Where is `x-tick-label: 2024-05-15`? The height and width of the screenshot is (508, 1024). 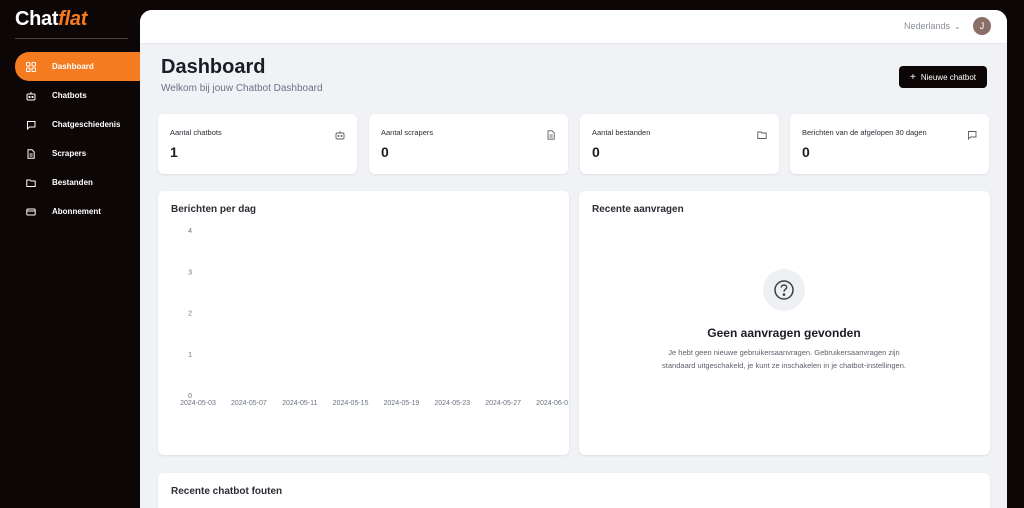 x-tick-label: 2024-05-15 is located at coordinates (351, 403).